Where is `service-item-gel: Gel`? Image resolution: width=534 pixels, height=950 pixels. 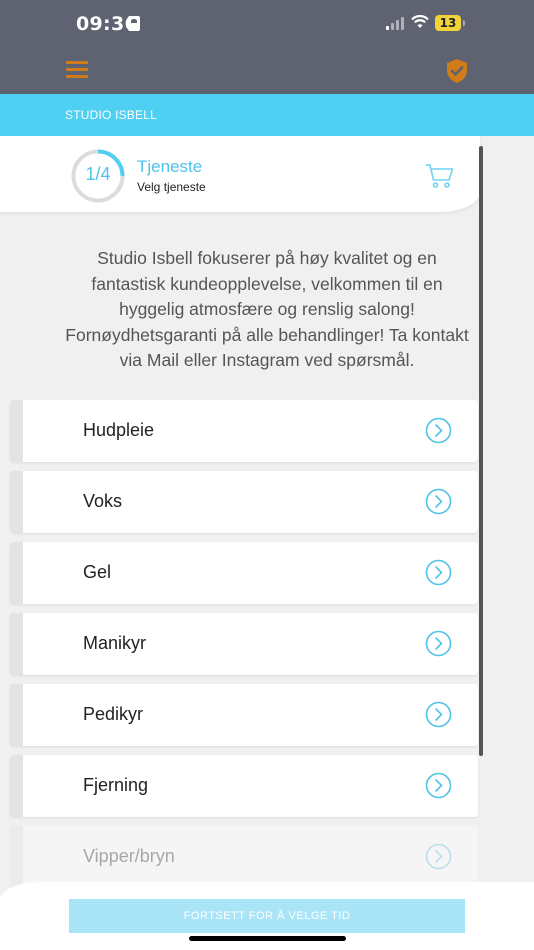
service-item-gel: Gel is located at coordinates (244, 573).